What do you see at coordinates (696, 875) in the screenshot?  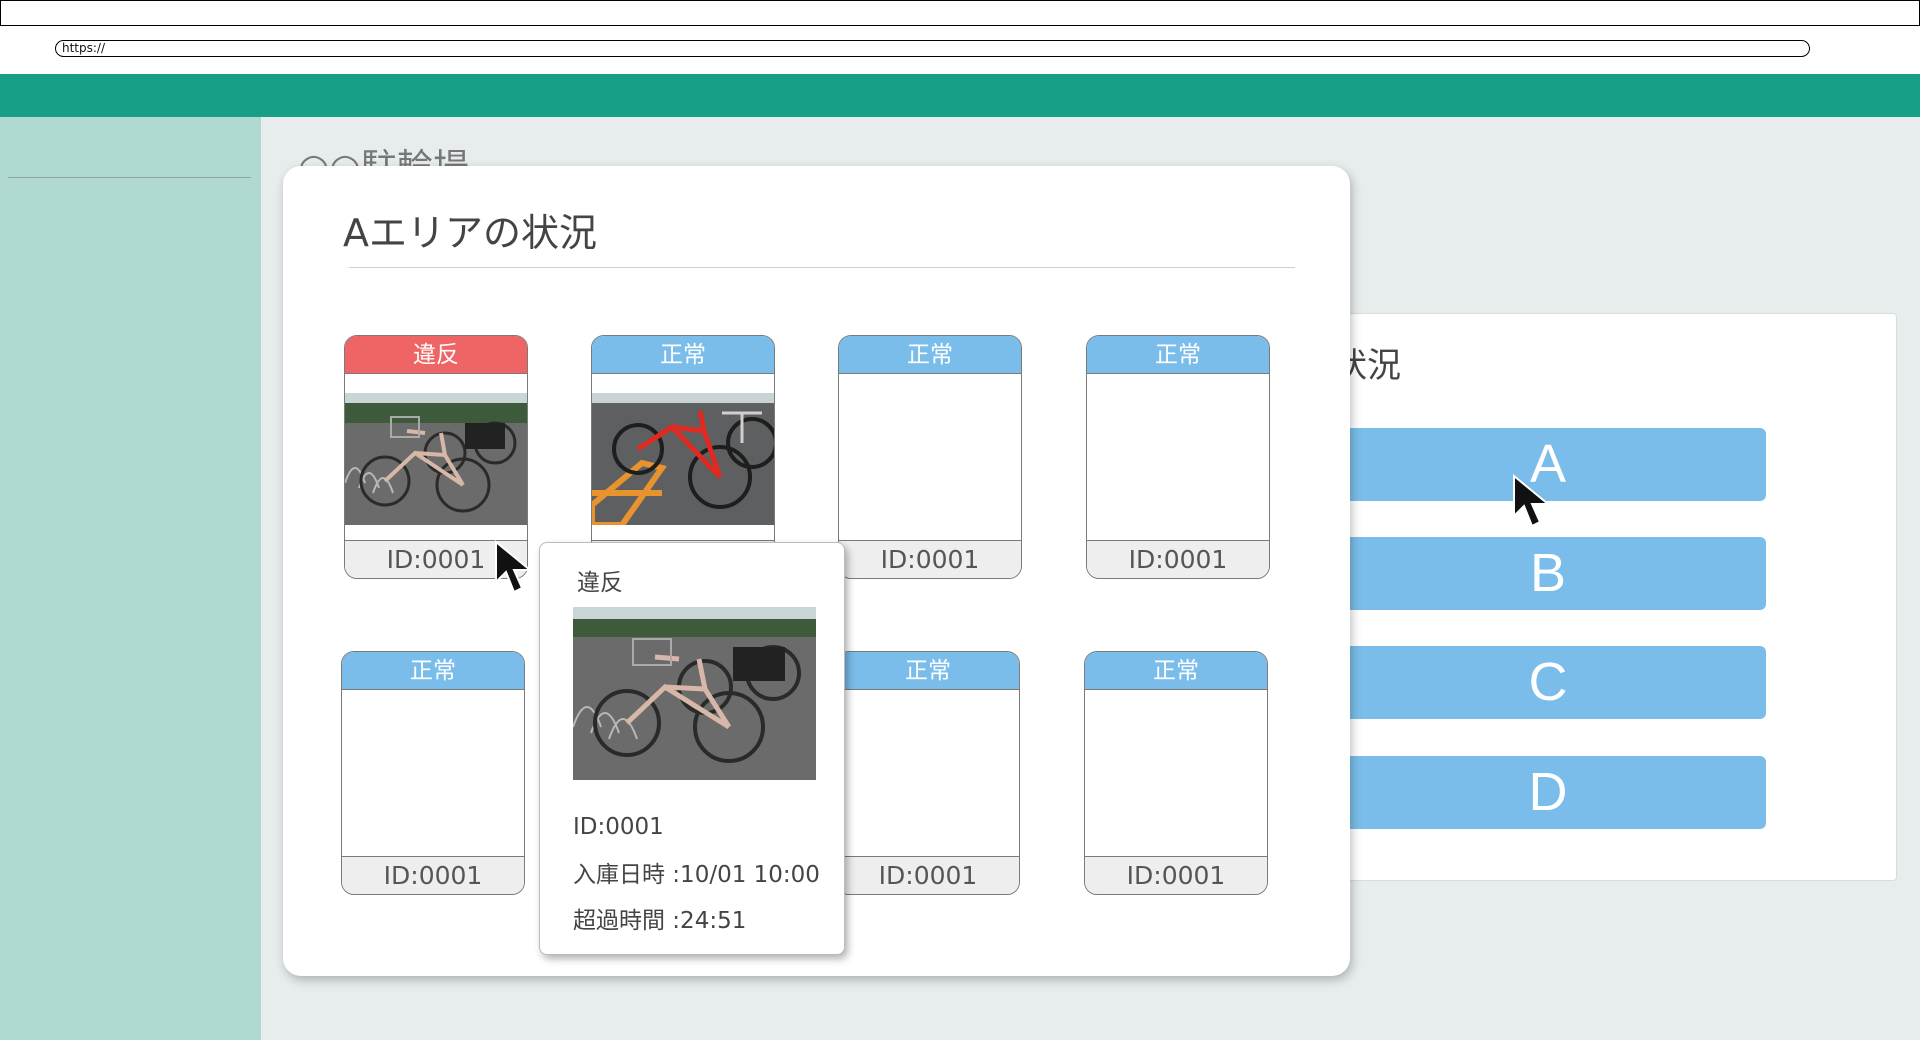 I see `popup-entry-time: 入庫日時 :10/01 10:00` at bounding box center [696, 875].